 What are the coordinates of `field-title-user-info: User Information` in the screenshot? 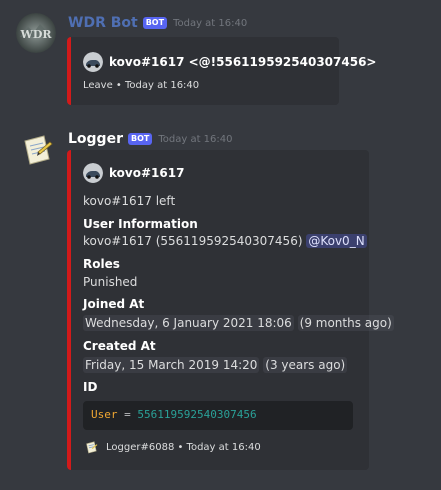 It's located at (140, 224).